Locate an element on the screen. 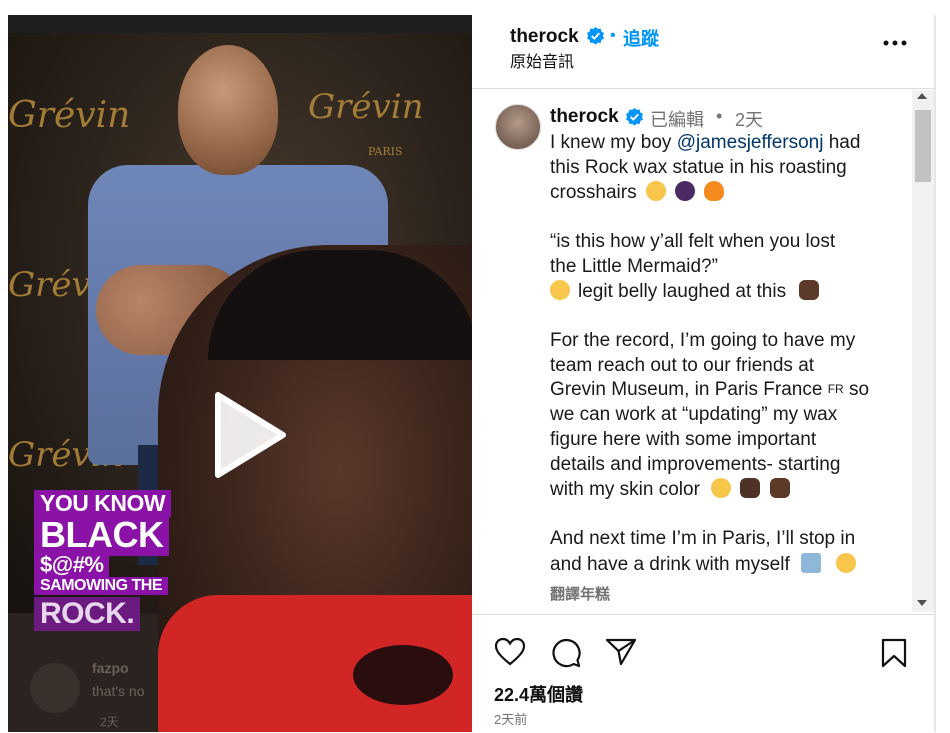  scrollbar-thumb is located at coordinates (923, 146).